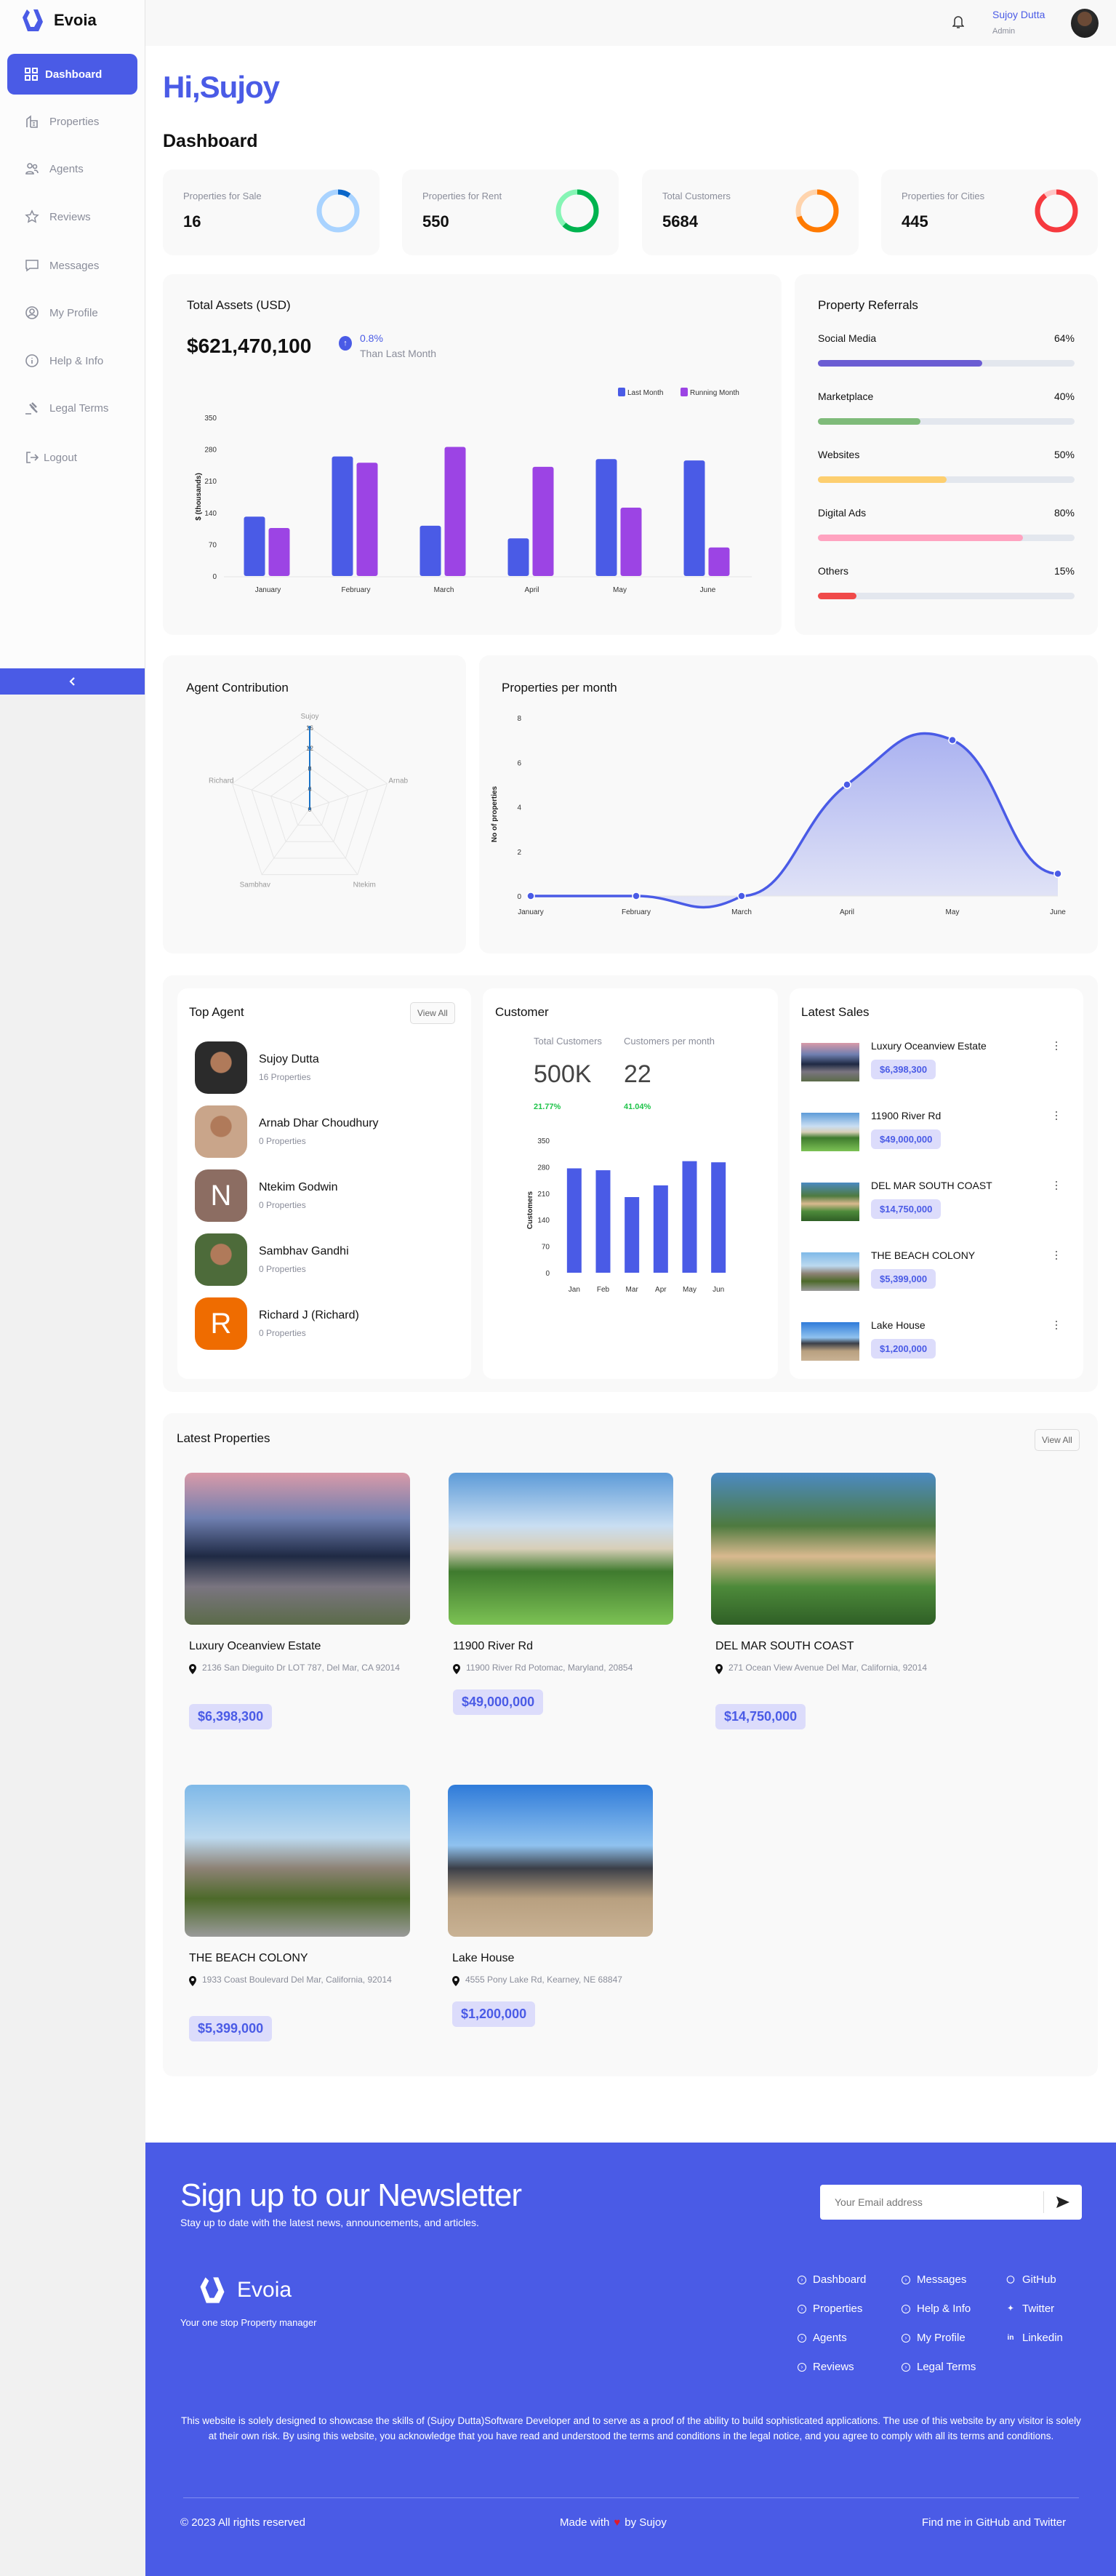  I want to click on y-tick-label: 0, so click(214, 577).